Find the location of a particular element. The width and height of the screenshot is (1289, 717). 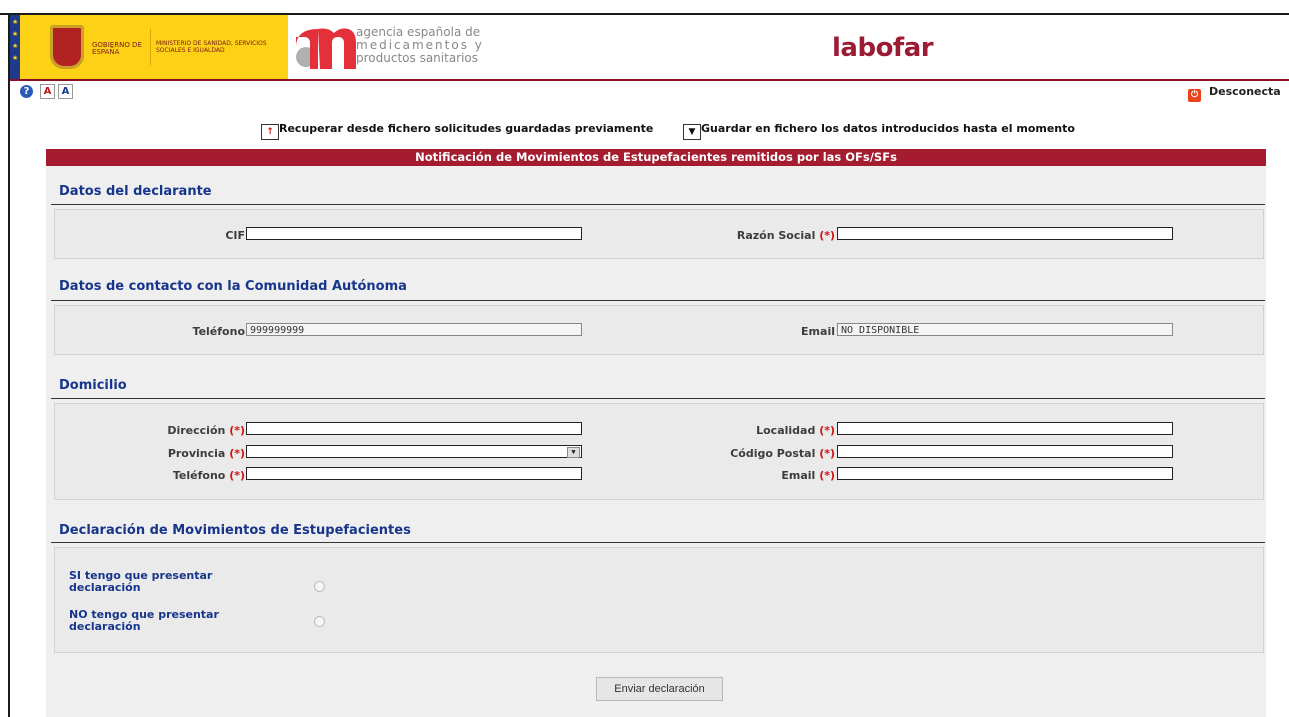

section-domicilio-title: Domicilio is located at coordinates (93, 385).